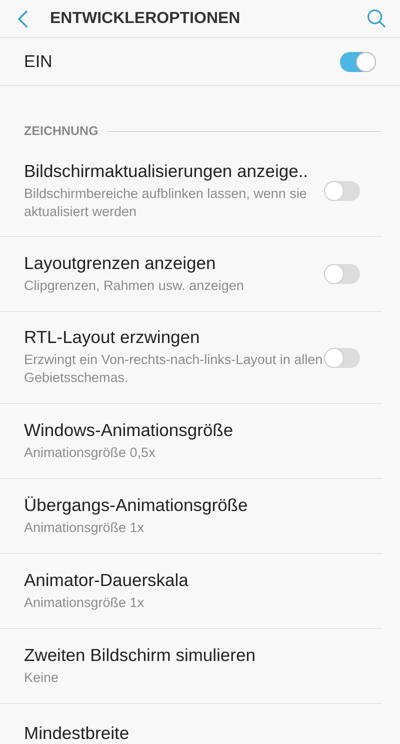  I want to click on setting-title: Animator-Dauerskala, so click(191, 581).